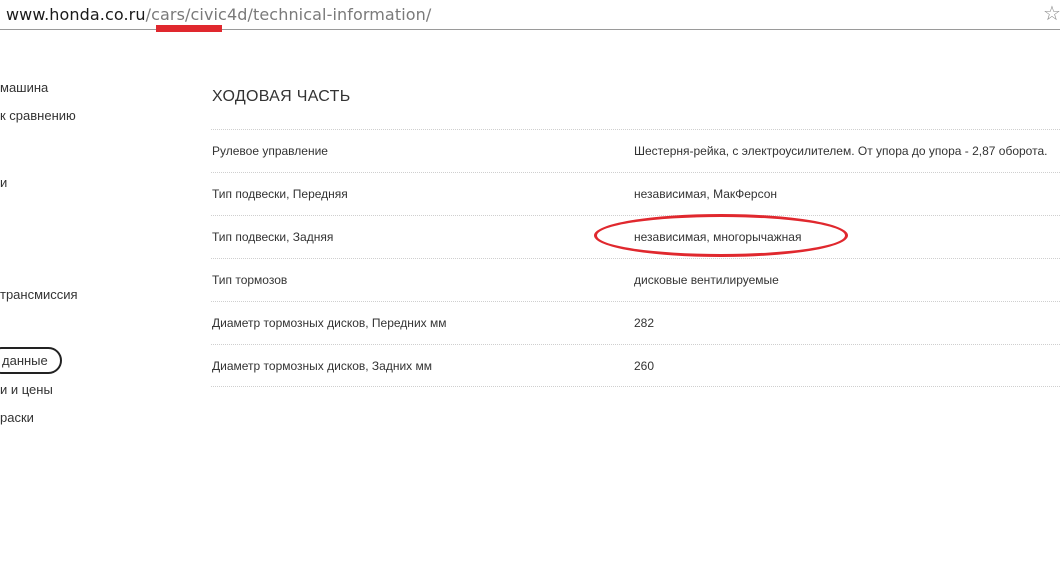  What do you see at coordinates (644, 366) in the screenshot?
I see `spec-value: 260` at bounding box center [644, 366].